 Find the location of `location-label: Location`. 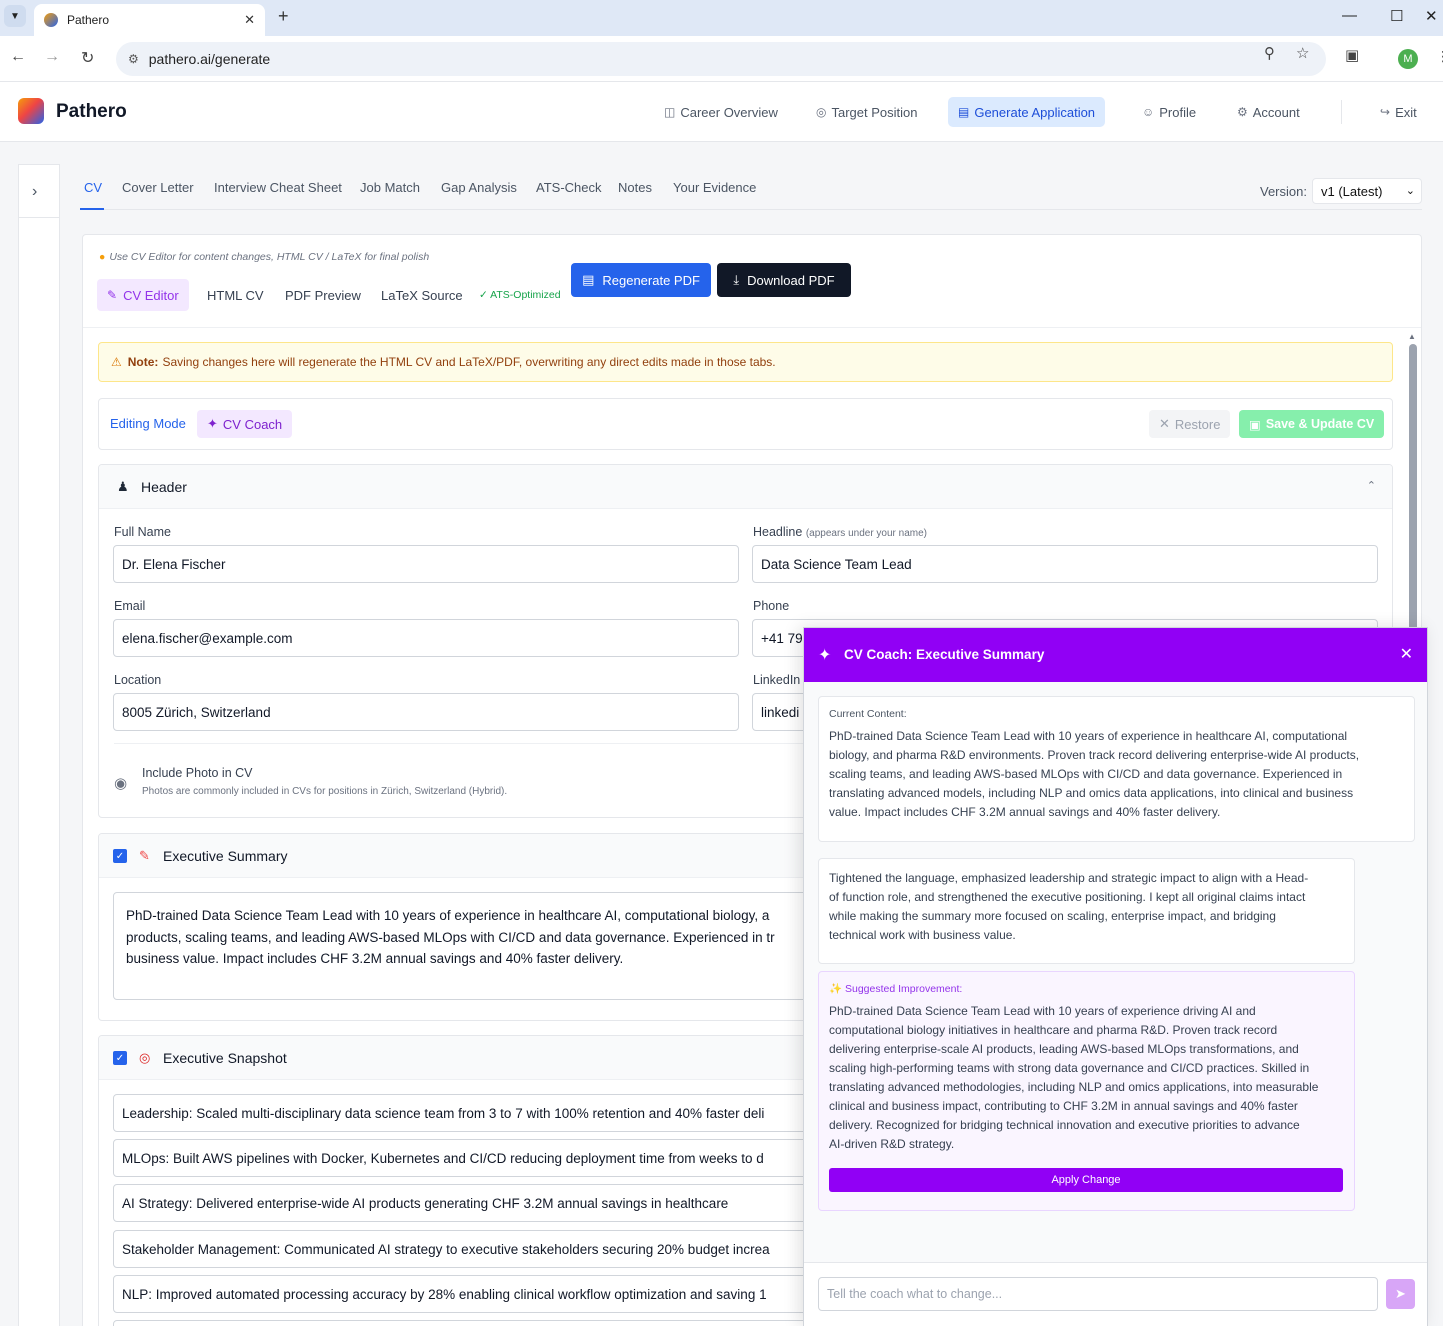

location-label: Location is located at coordinates (138, 680).